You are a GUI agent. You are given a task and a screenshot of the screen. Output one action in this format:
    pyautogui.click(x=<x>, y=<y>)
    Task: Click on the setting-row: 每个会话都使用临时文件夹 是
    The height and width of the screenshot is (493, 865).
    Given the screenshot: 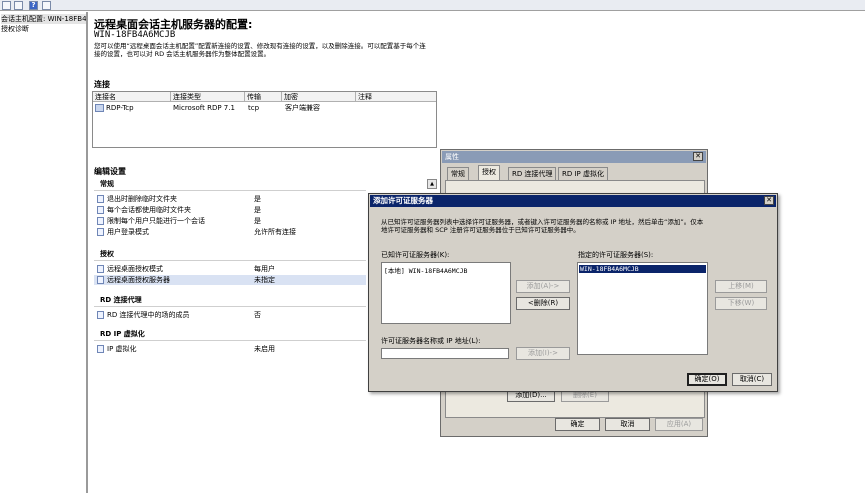 What is the action you would take?
    pyautogui.click(x=230, y=210)
    